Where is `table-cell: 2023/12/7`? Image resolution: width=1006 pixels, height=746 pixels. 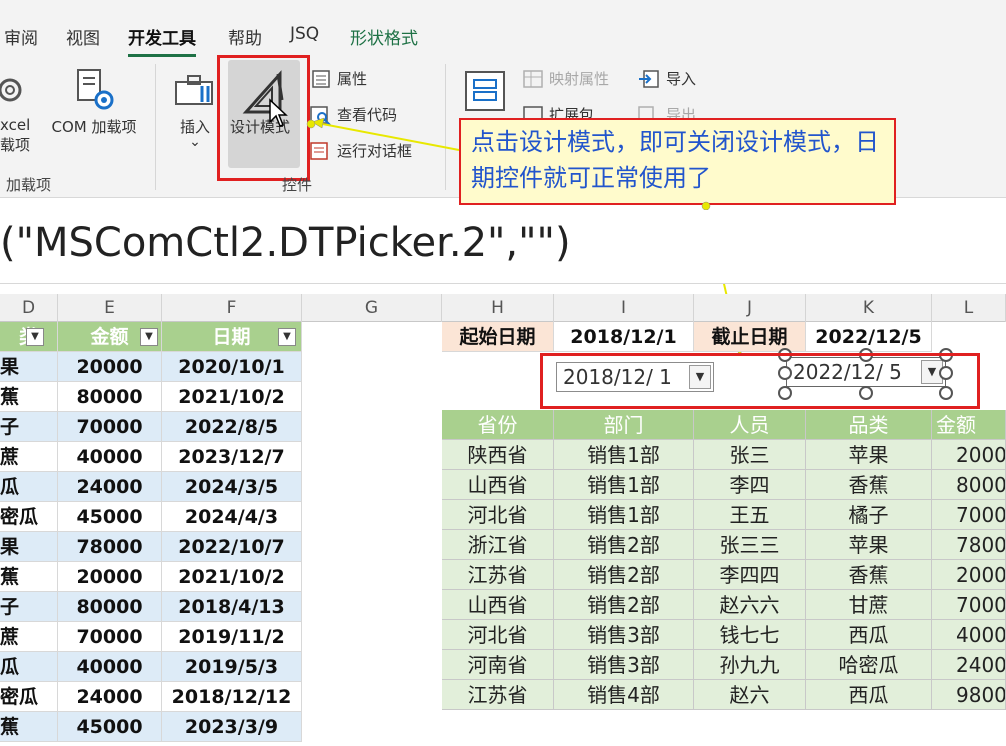 table-cell: 2023/12/7 is located at coordinates (232, 457).